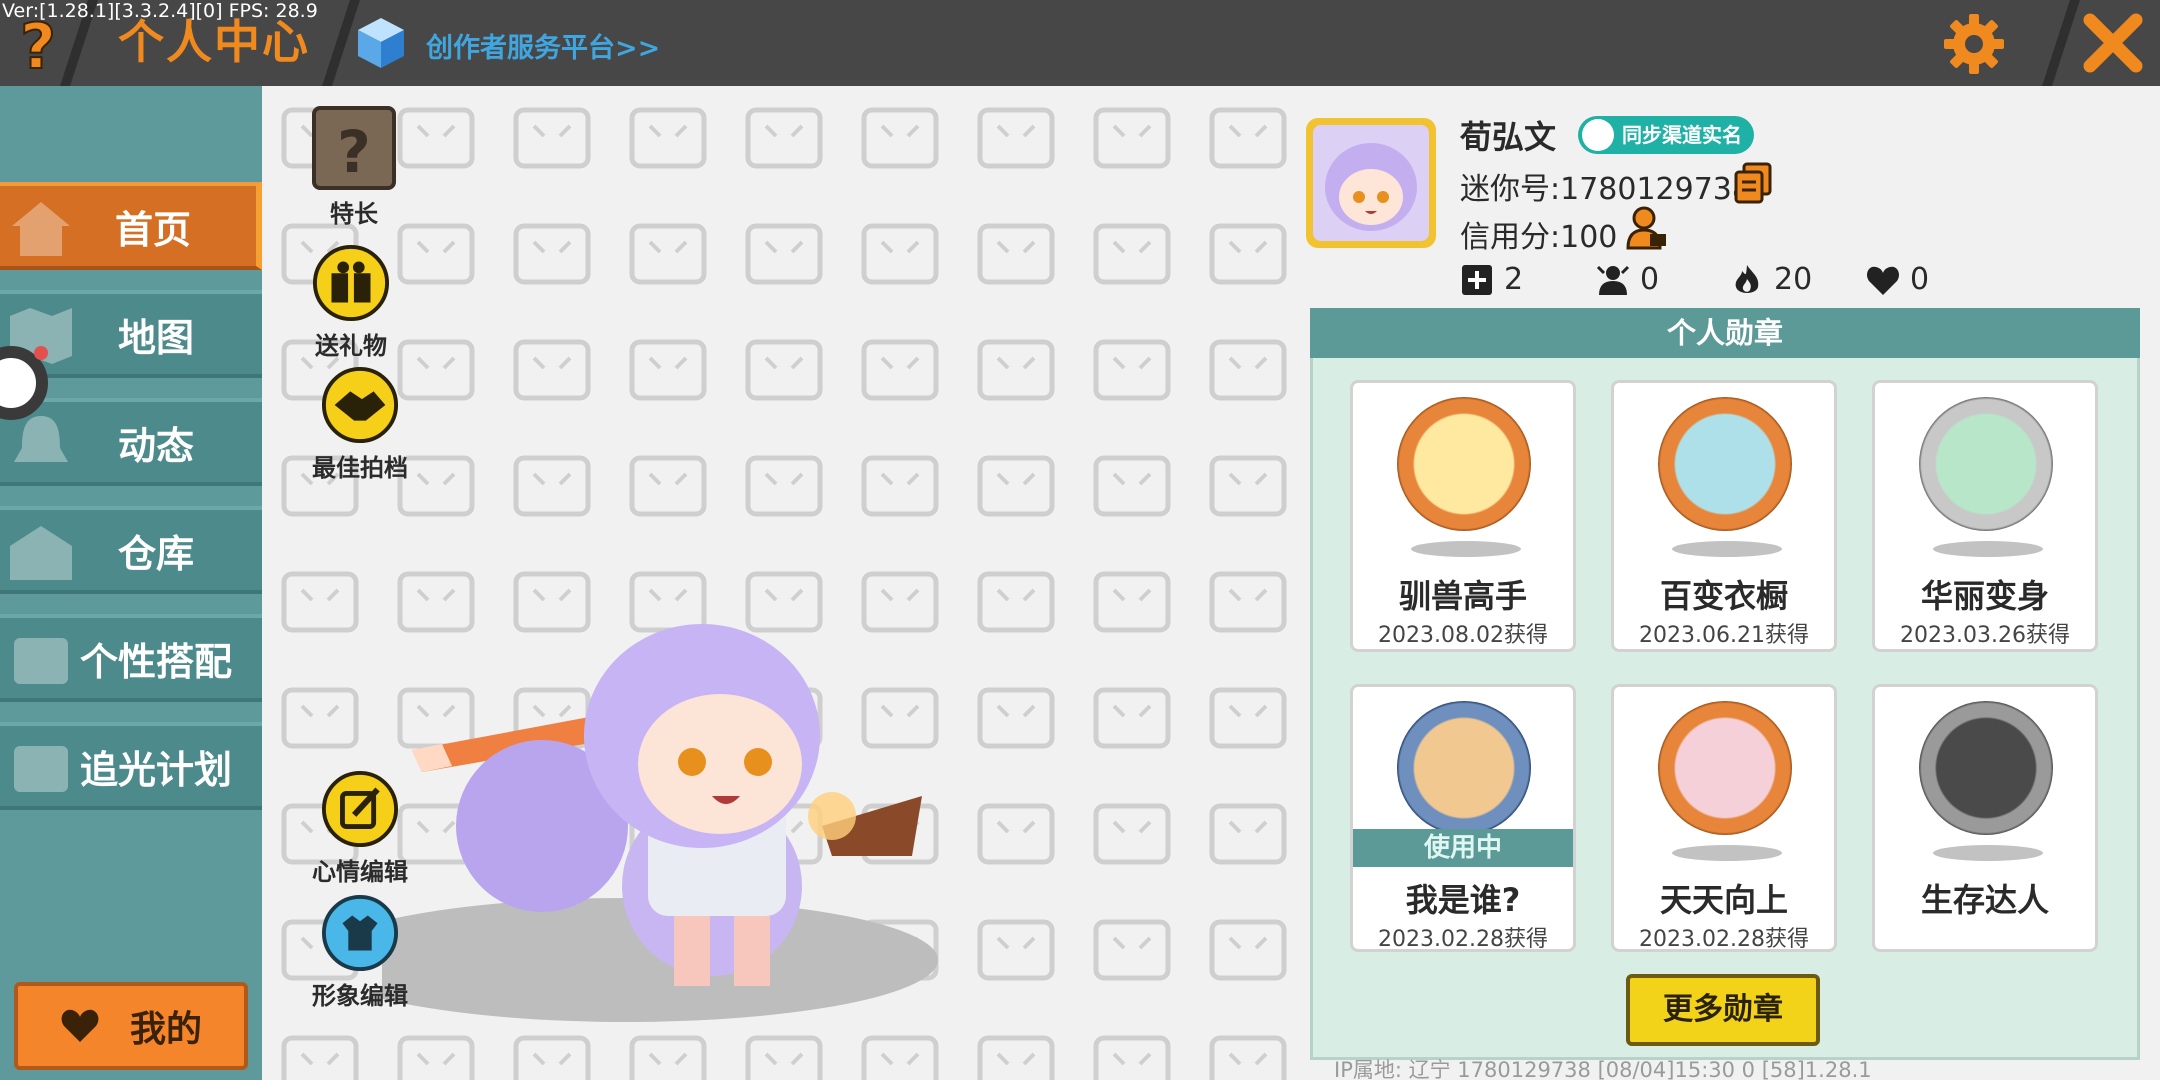 This screenshot has width=2160, height=1080. I want to click on best-partner-button: 最佳拍档, so click(360, 424).